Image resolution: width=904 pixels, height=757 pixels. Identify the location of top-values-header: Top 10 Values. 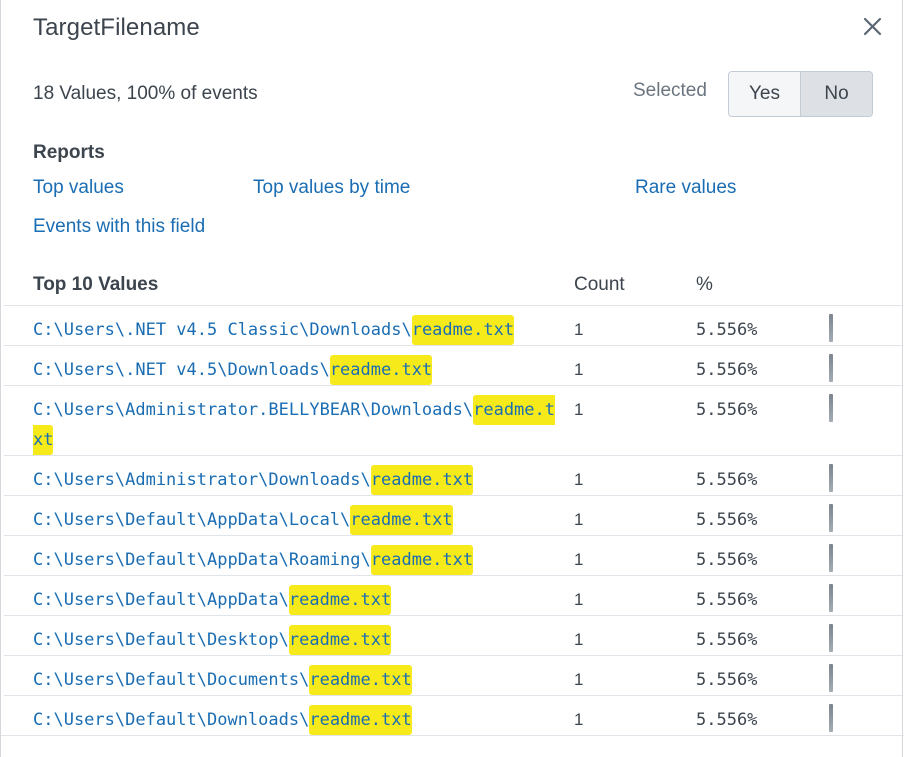
(96, 284).